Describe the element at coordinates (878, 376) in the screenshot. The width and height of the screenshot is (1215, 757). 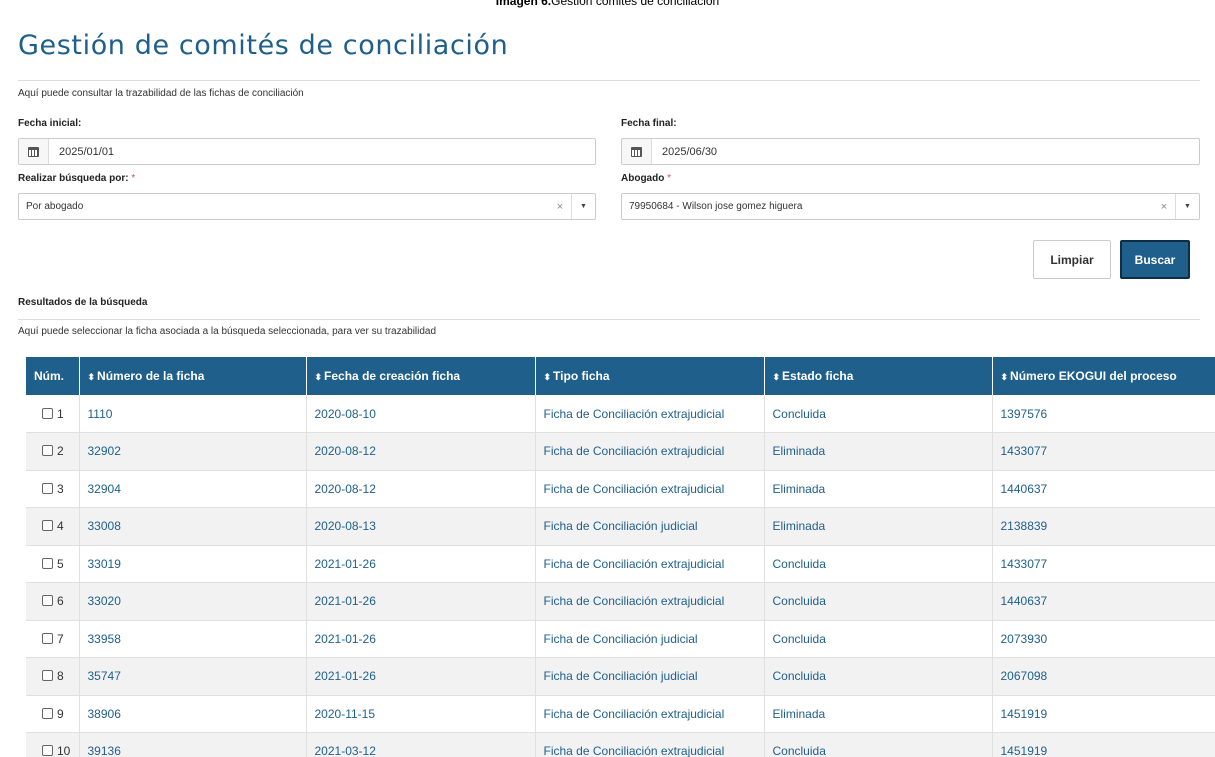
I see `column-header-estado-ficha: ⬍ Estado ficha` at that location.